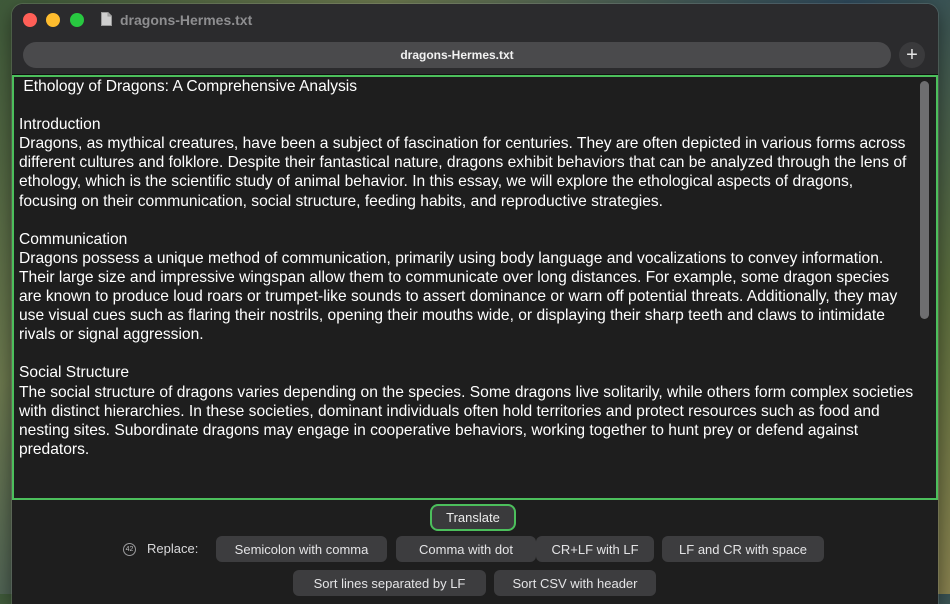 This screenshot has width=950, height=604. What do you see at coordinates (301, 549) in the screenshot?
I see `replace-semicolon-with-comma-button: Semicolon with comma` at bounding box center [301, 549].